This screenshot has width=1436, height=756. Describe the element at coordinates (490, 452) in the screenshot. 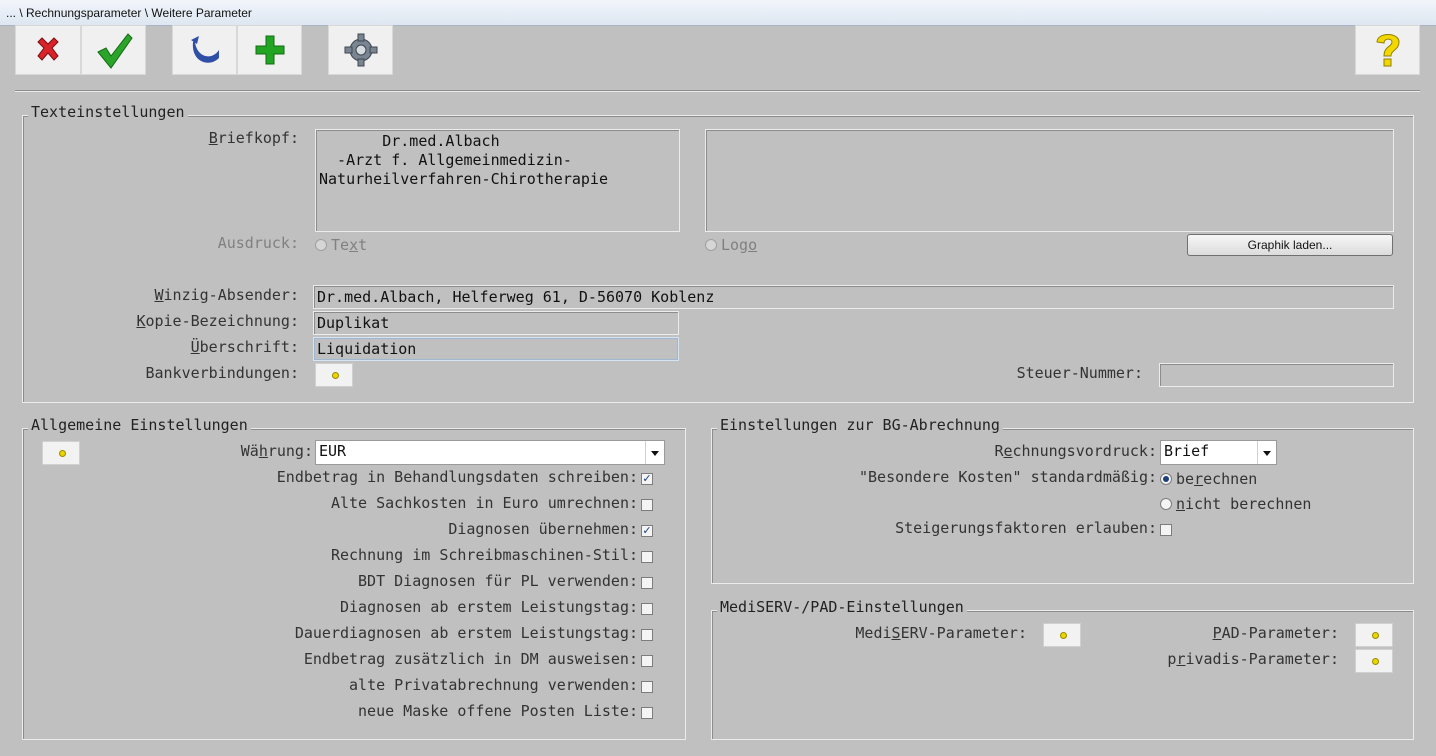

I see `currency-select: EUR` at that location.